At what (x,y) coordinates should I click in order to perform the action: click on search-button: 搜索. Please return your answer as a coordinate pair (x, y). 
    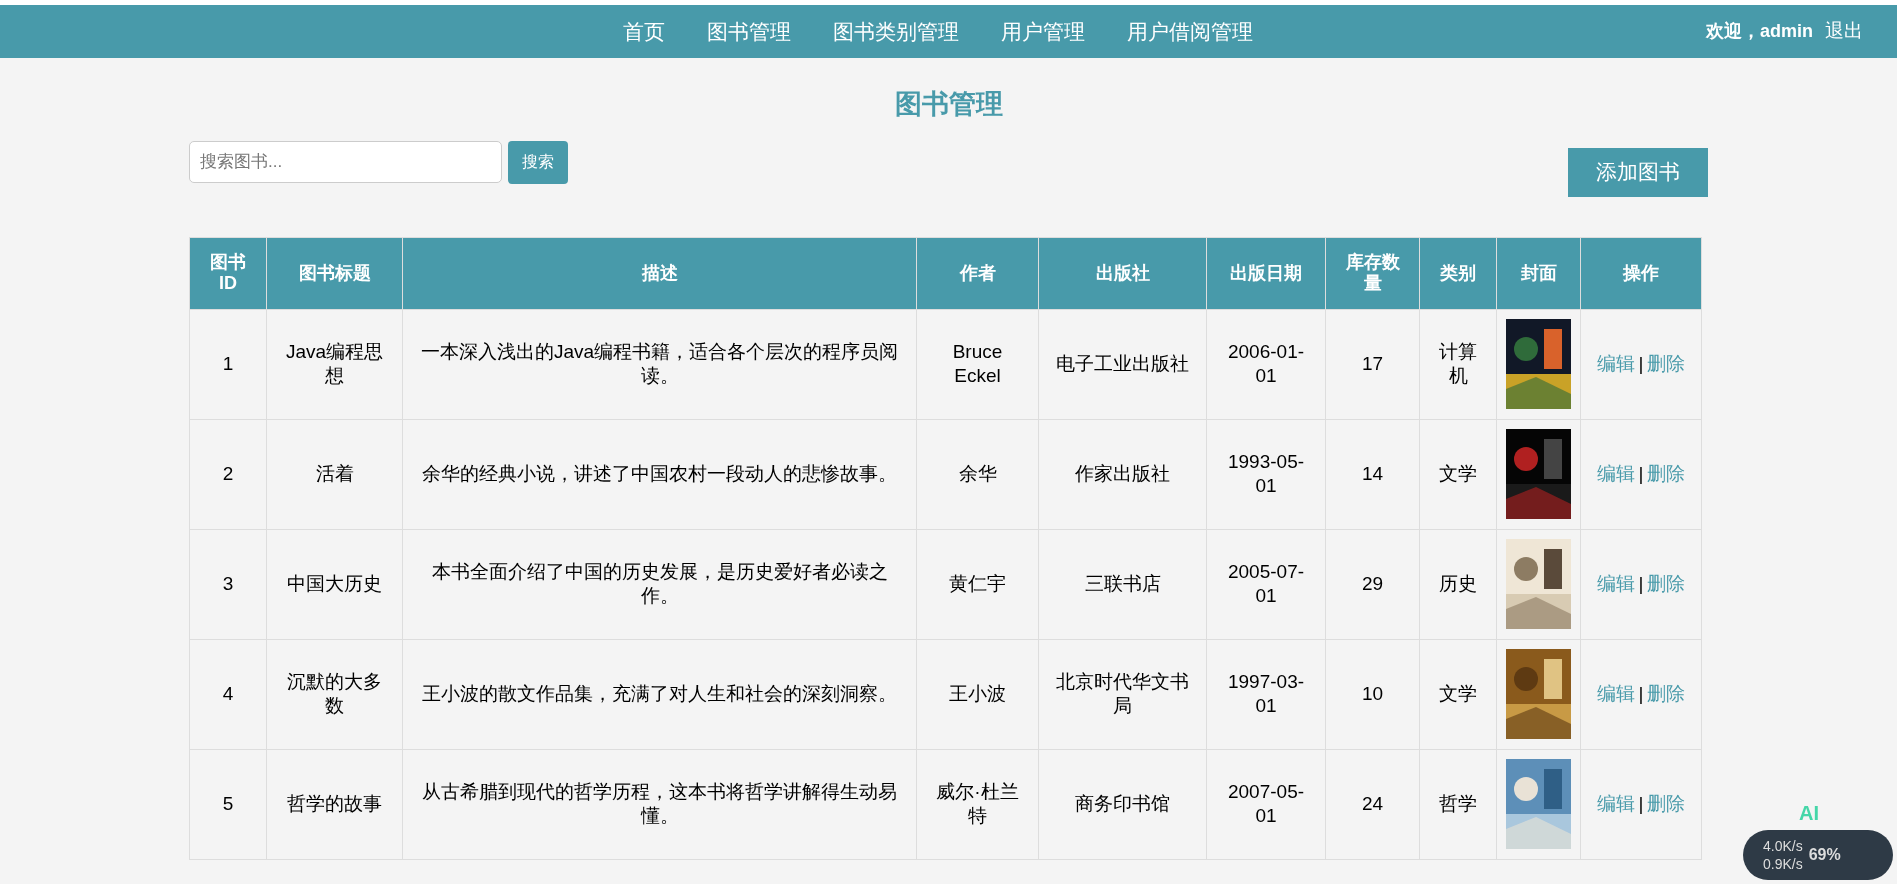
    Looking at the image, I should click on (538, 162).